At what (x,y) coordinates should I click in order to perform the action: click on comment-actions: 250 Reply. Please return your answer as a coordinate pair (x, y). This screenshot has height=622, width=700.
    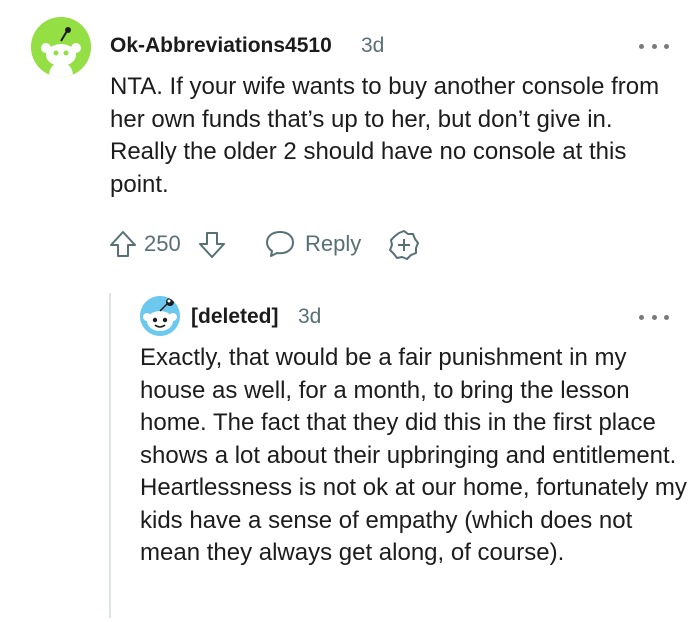
    Looking at the image, I should click on (274, 243).